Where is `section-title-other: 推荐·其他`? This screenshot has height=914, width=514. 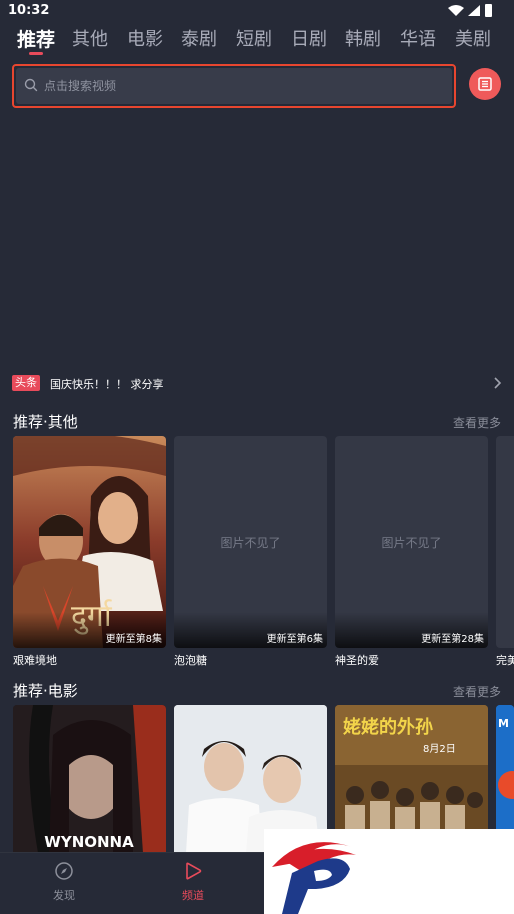 section-title-other: 推荐·其他 is located at coordinates (45, 422).